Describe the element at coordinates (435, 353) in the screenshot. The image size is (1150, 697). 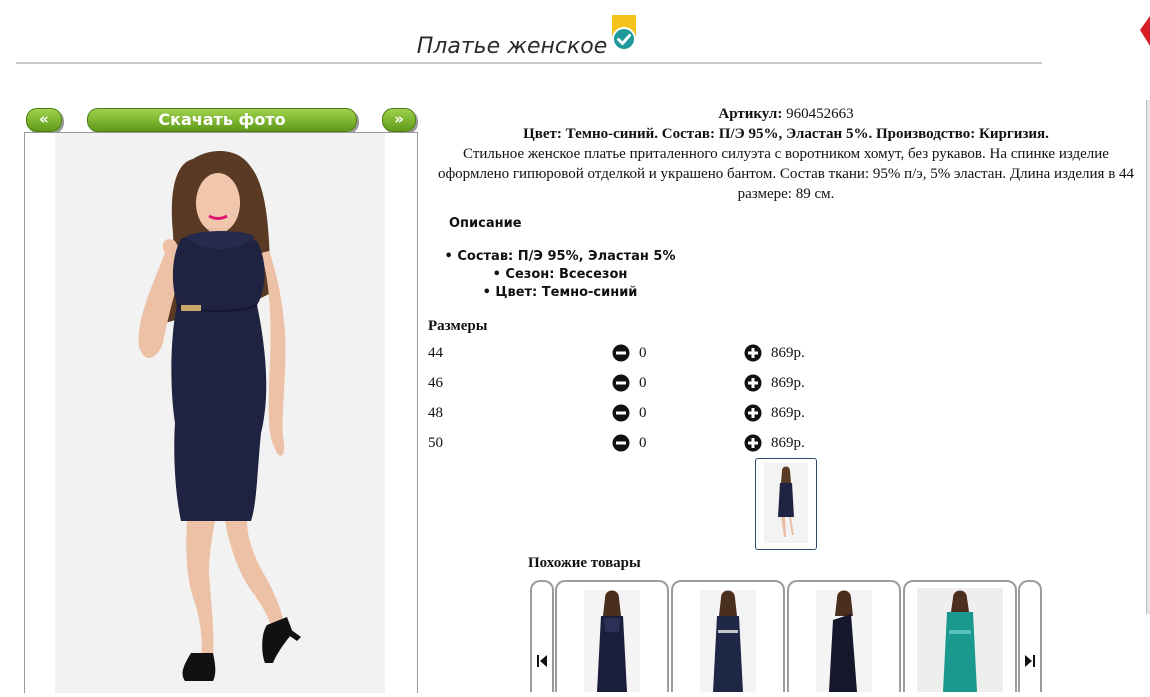
I see `size-label: 44` at that location.